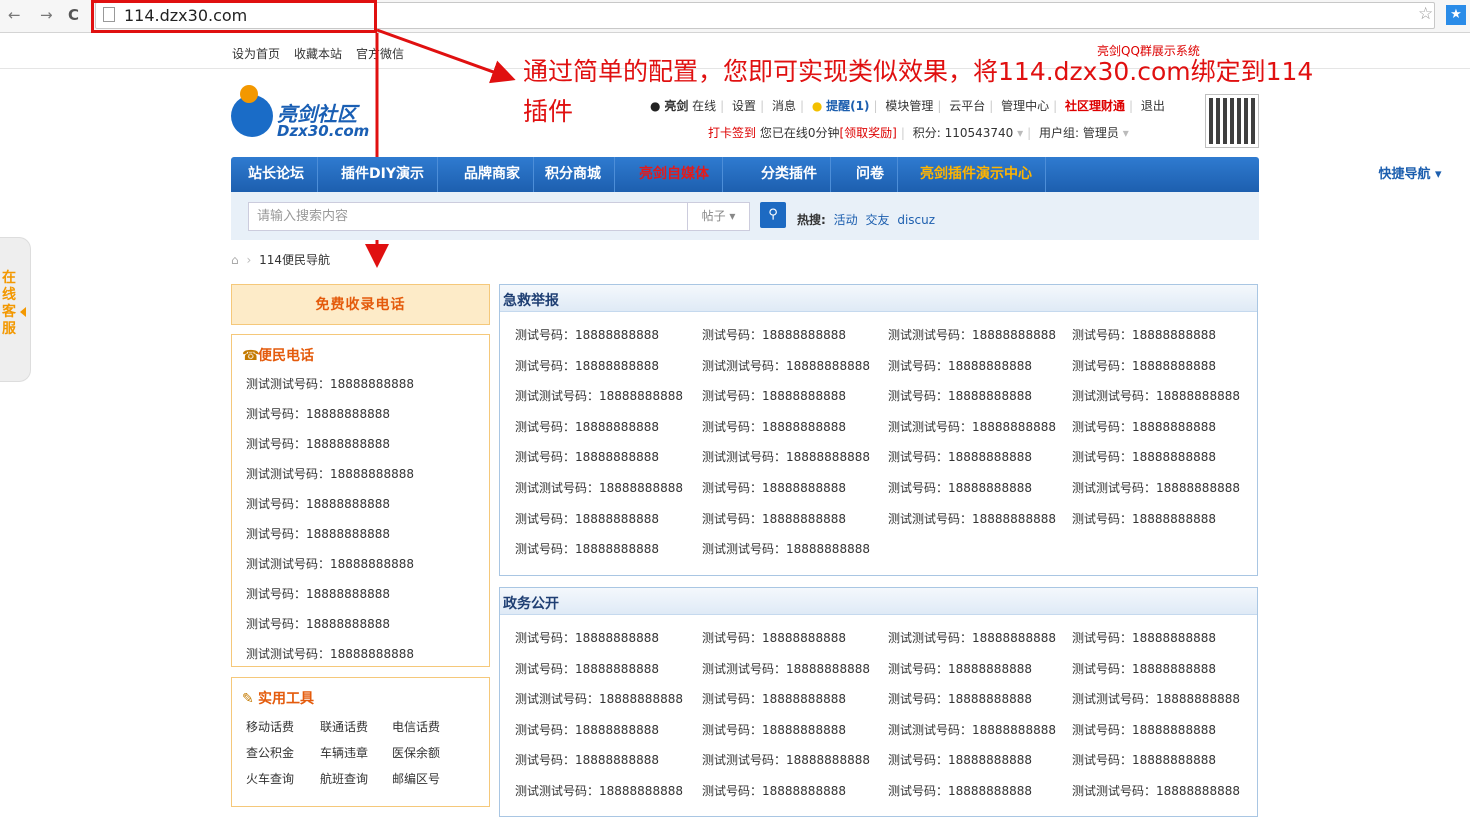 This screenshot has height=817, width=1470. I want to click on quick-nav-button: 快捷导航 ▾, so click(1410, 175).